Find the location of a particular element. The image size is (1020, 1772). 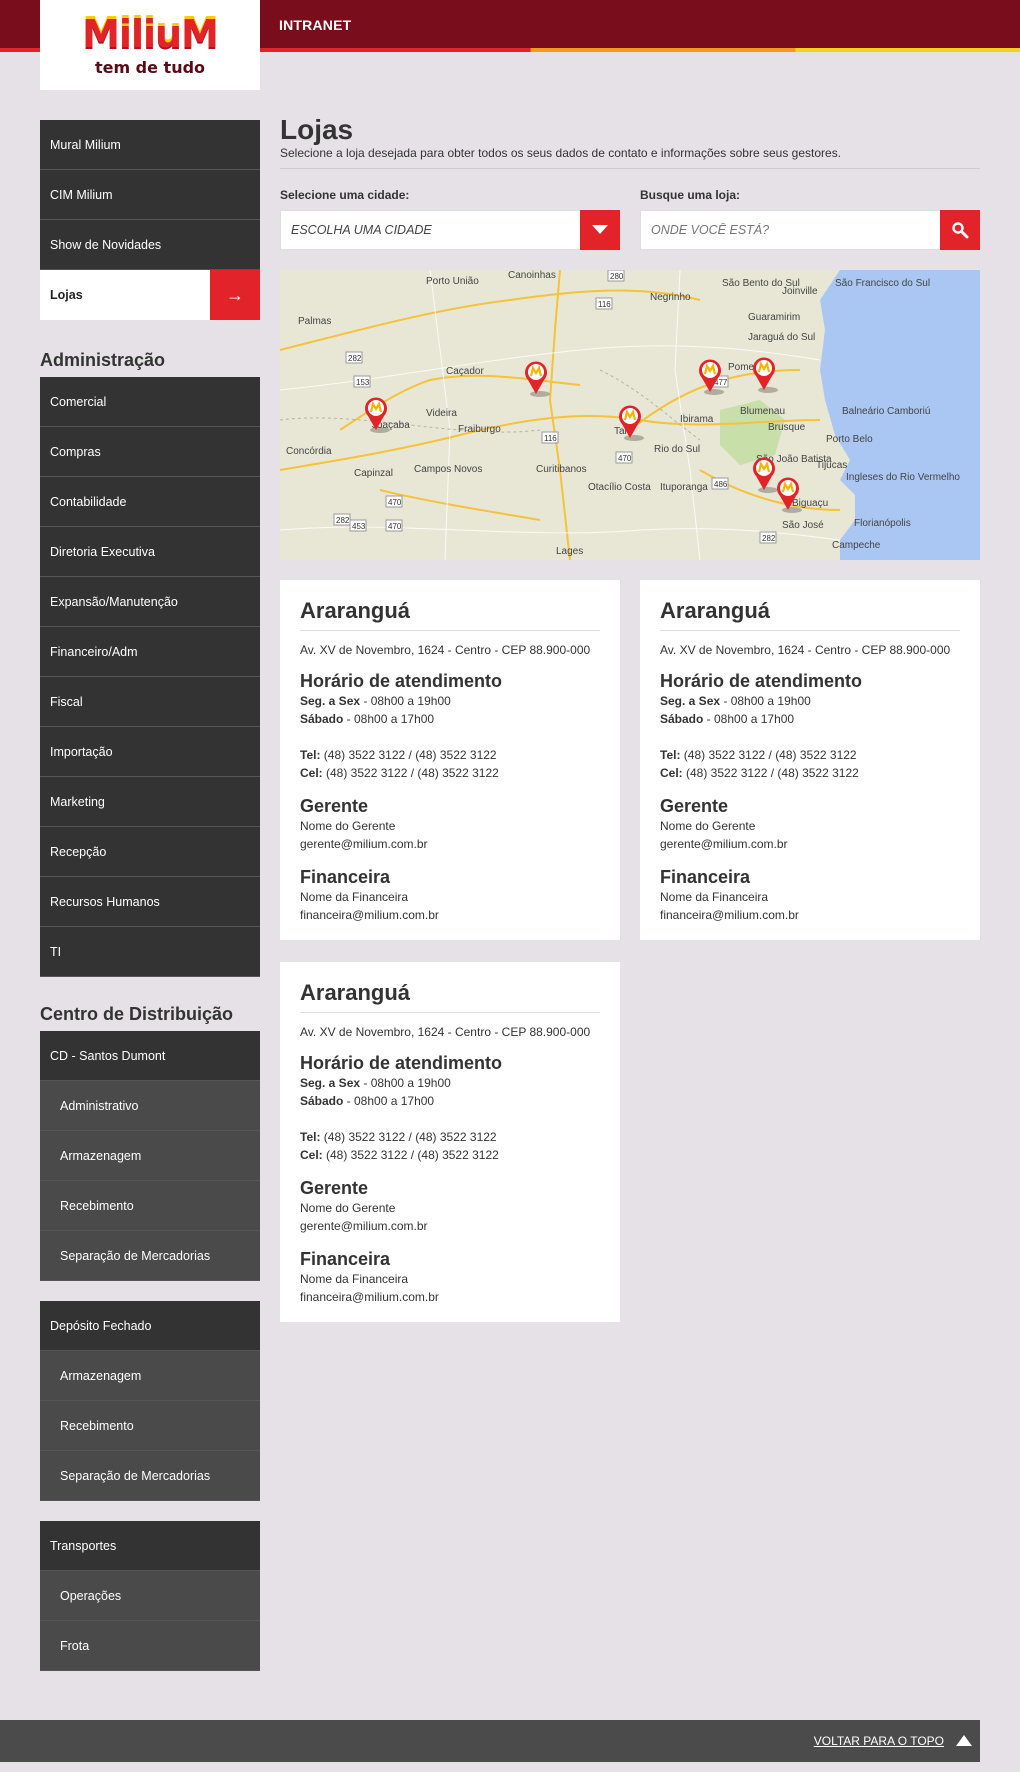

sidebar-item-admin: Financeiro/Adm is located at coordinates (150, 652).